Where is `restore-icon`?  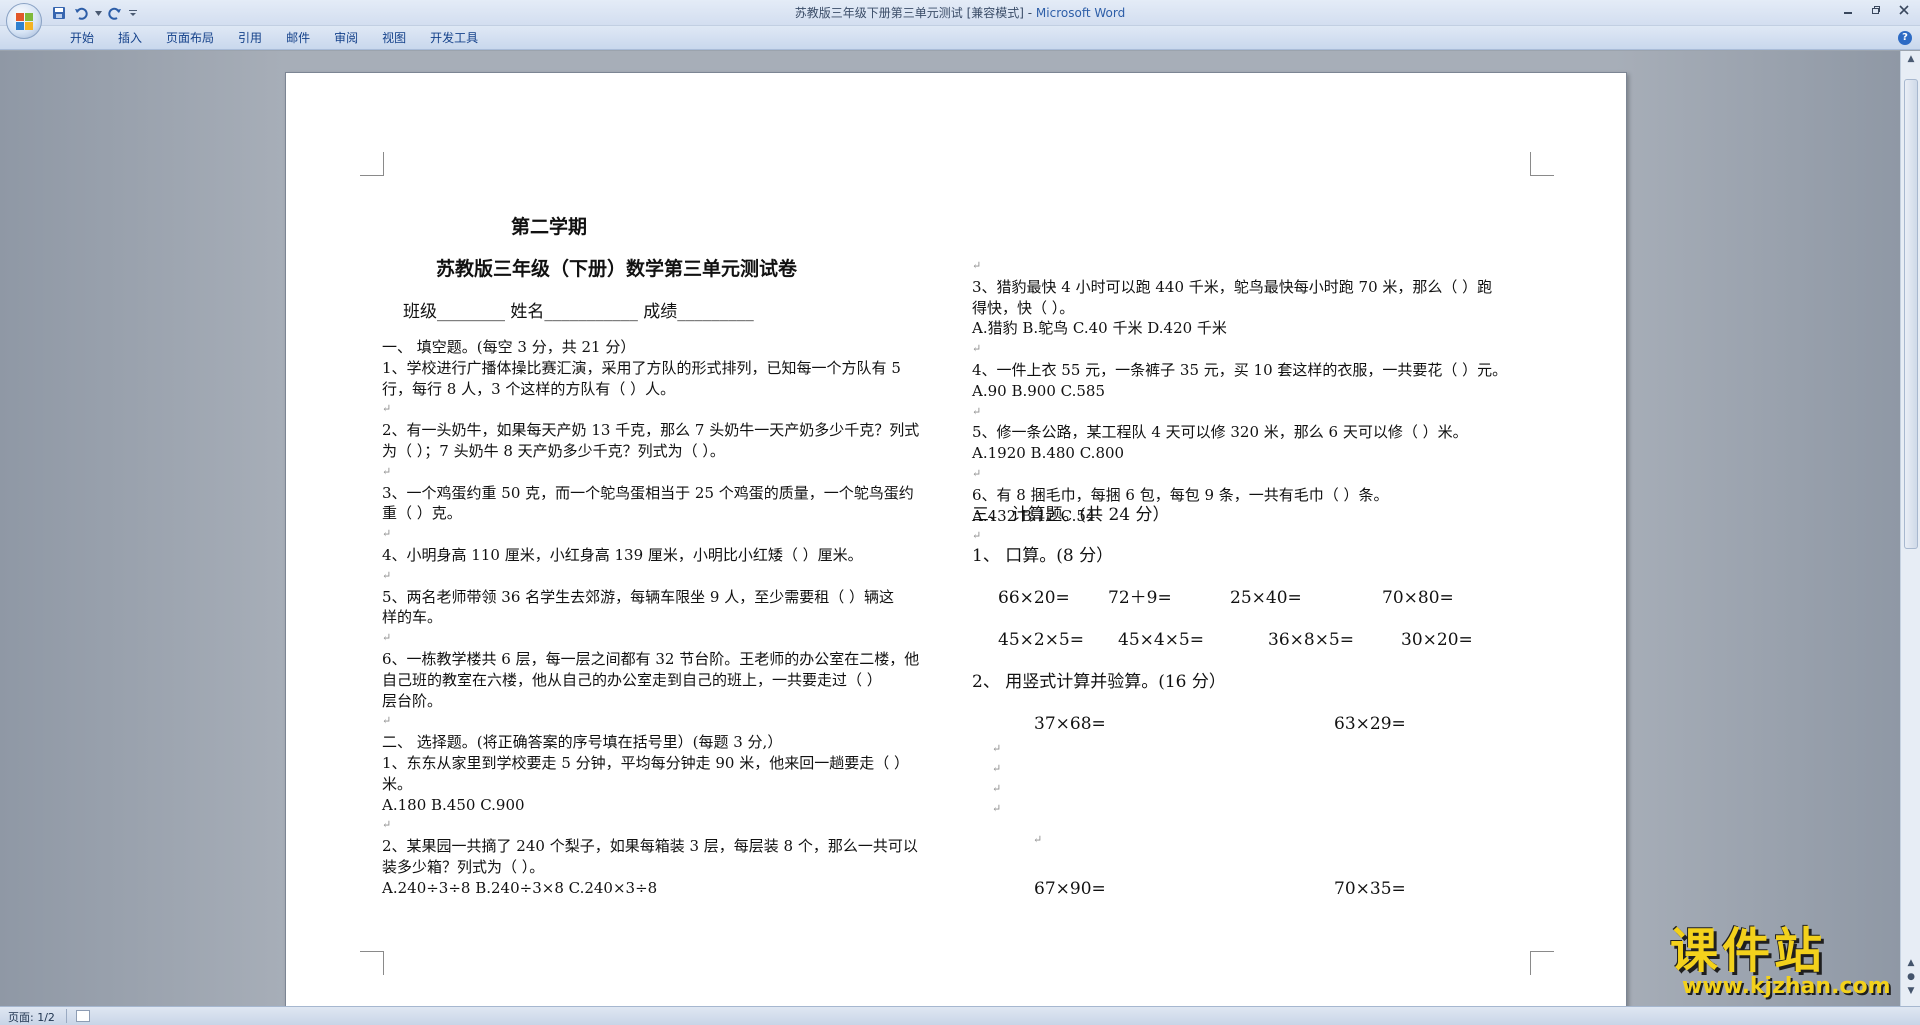 restore-icon is located at coordinates (1876, 10).